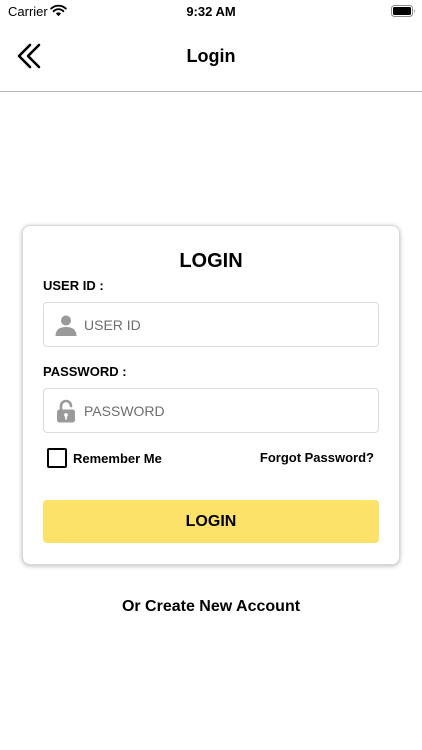  I want to click on user-id-input, so click(224, 324).